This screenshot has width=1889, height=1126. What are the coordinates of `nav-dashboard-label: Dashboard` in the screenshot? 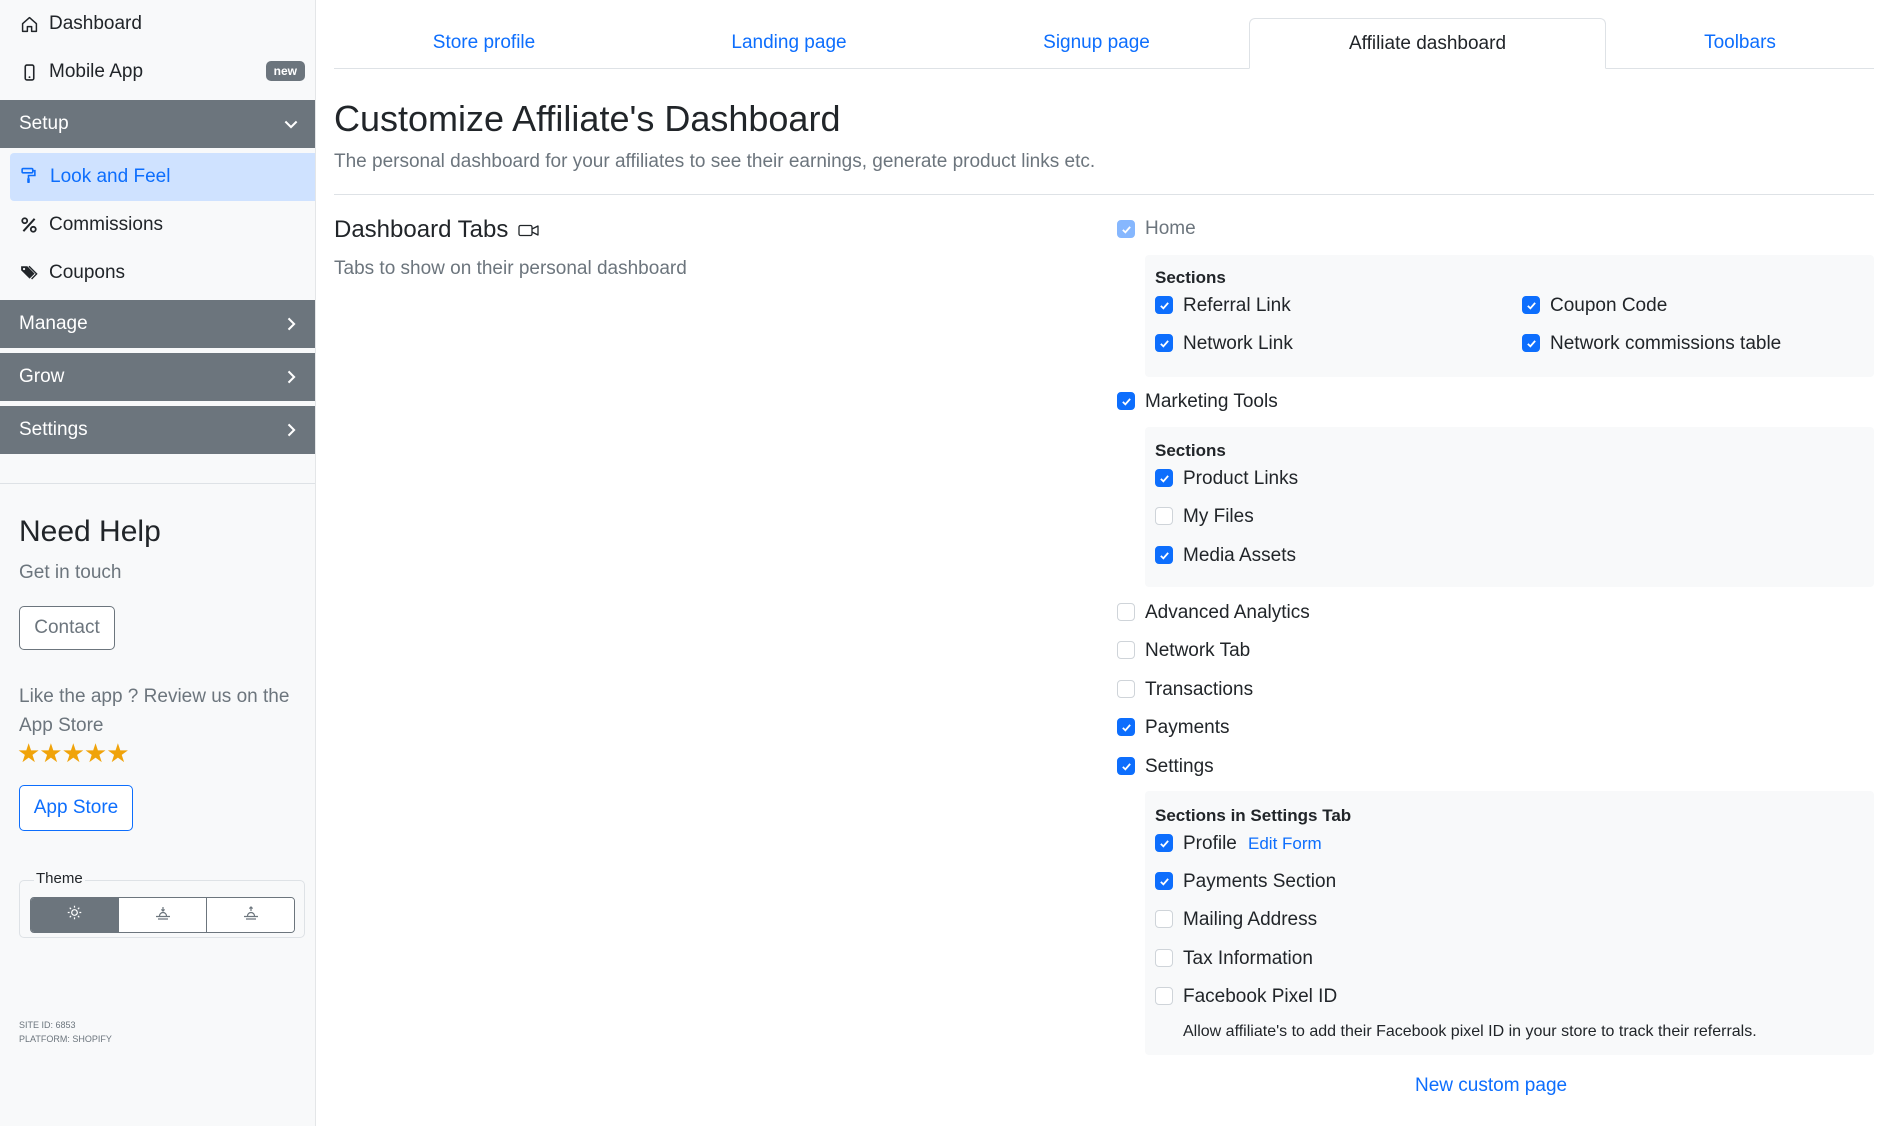 It's located at (95, 23).